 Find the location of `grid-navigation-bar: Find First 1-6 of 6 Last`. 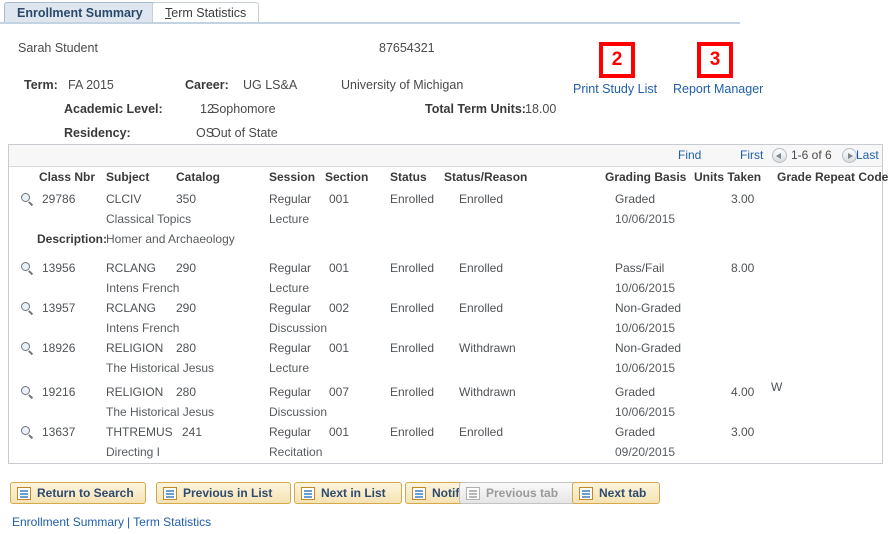

grid-navigation-bar: Find First 1-6 of 6 Last is located at coordinates (445, 156).